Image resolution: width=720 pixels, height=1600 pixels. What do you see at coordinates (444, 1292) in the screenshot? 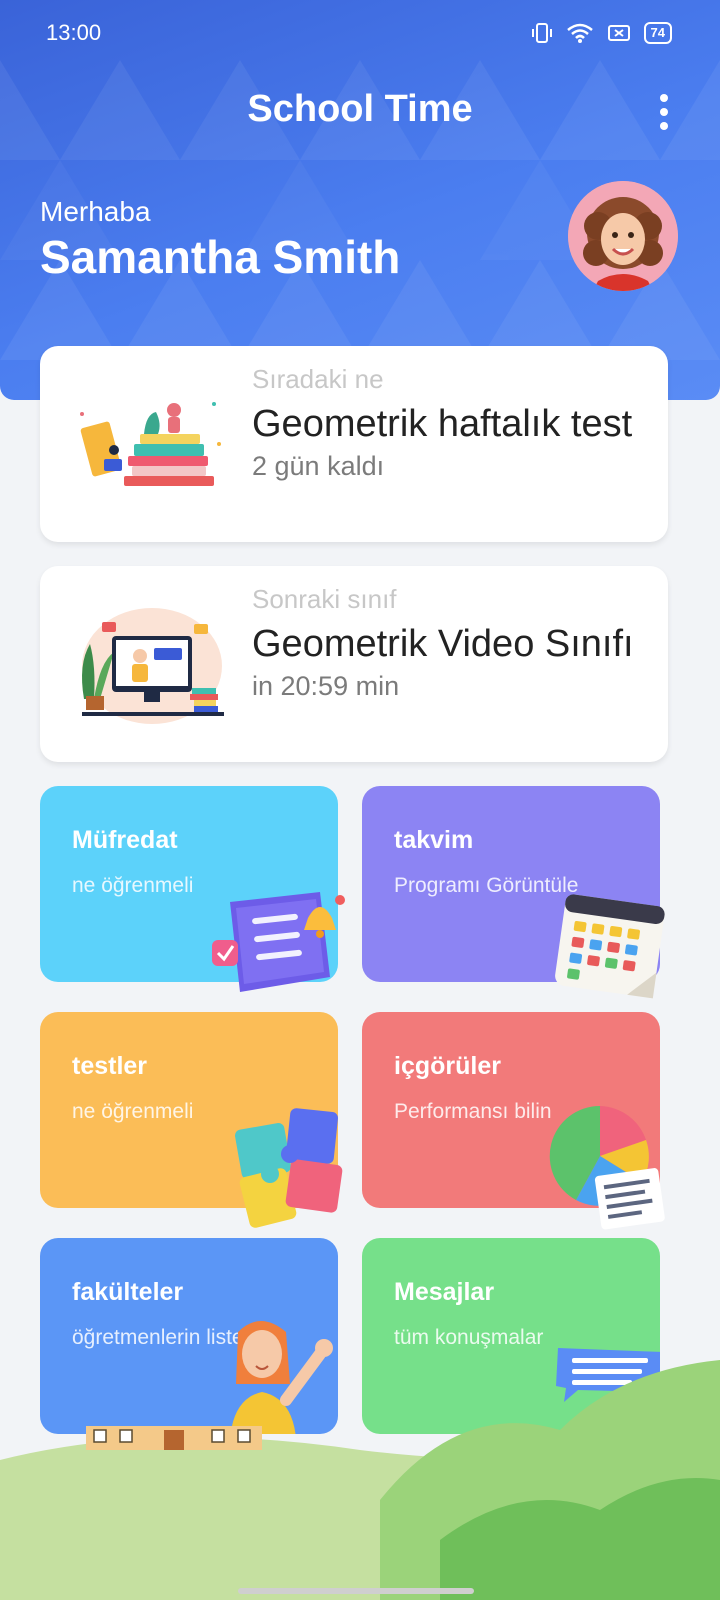
I see `tile-title: Mesajlar` at bounding box center [444, 1292].